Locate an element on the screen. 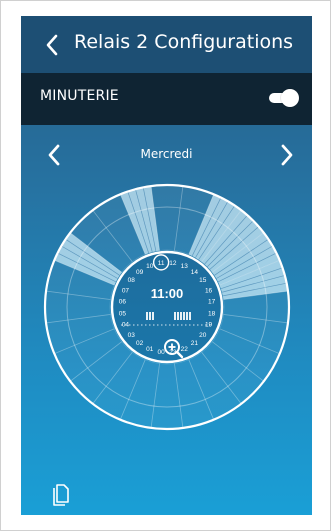 Image resolution: width=331 pixels, height=531 pixels. hour-label: 05 is located at coordinates (123, 313).